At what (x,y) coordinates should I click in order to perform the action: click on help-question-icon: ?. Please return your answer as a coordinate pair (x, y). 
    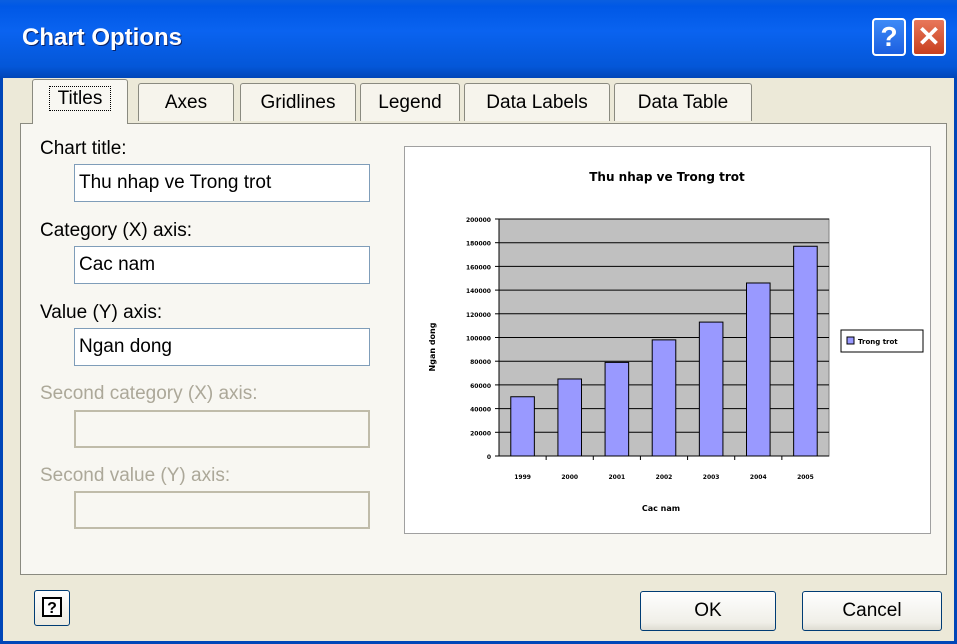
    Looking at the image, I should click on (52, 607).